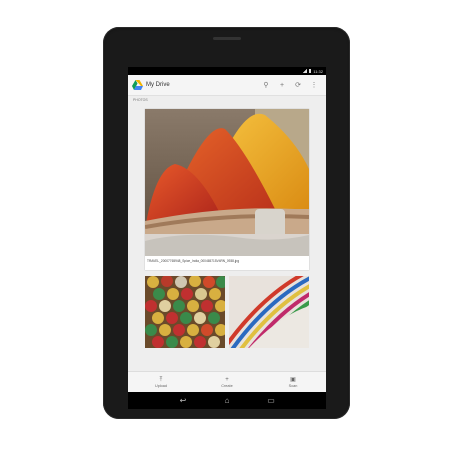  I want to click on battery-icon, so click(310, 71).